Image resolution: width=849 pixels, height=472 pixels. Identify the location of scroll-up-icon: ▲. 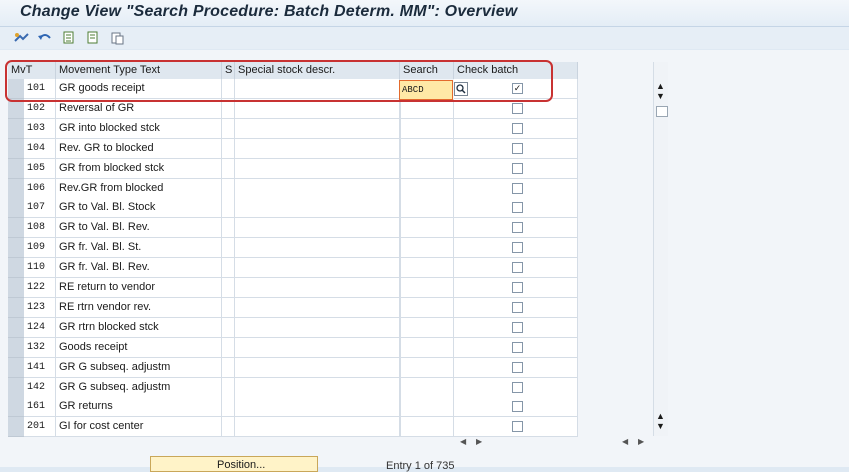
(660, 86).